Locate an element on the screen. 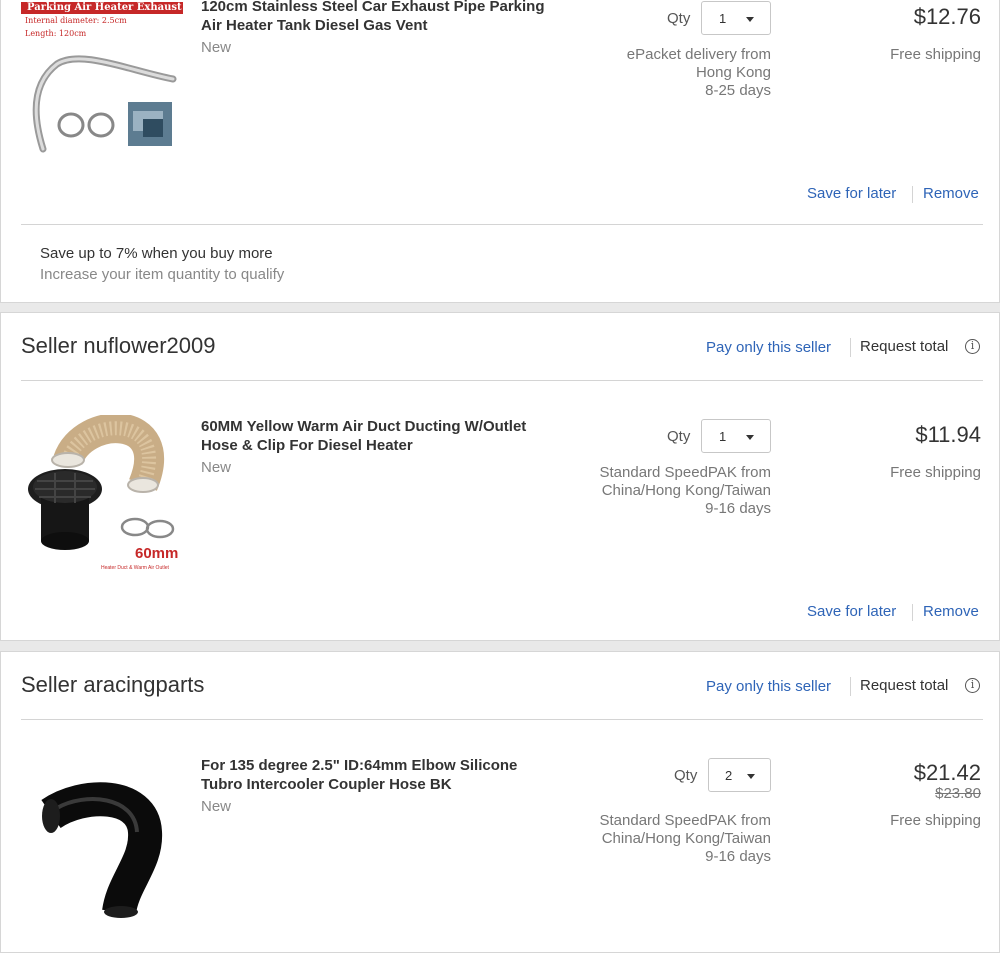 The image size is (1000, 953). image-caption-text: Heater Duct & Warm Air Outlet is located at coordinates (135, 568).